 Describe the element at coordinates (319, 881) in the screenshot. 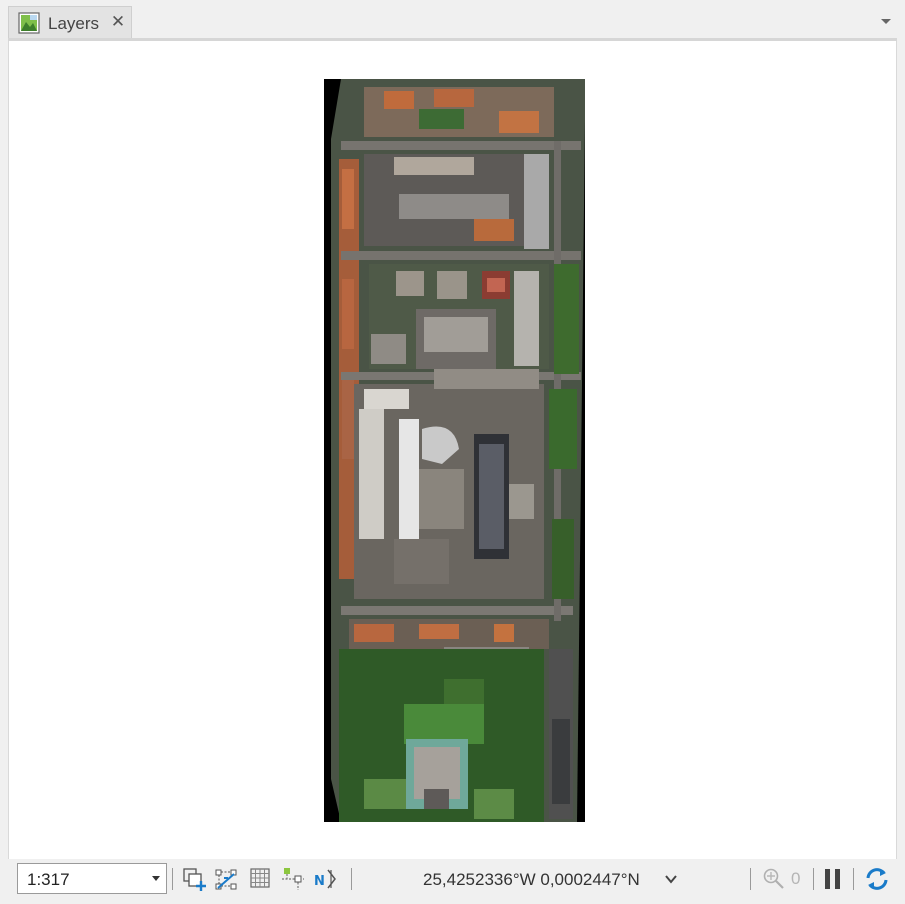

I see `svg-text: N` at that location.